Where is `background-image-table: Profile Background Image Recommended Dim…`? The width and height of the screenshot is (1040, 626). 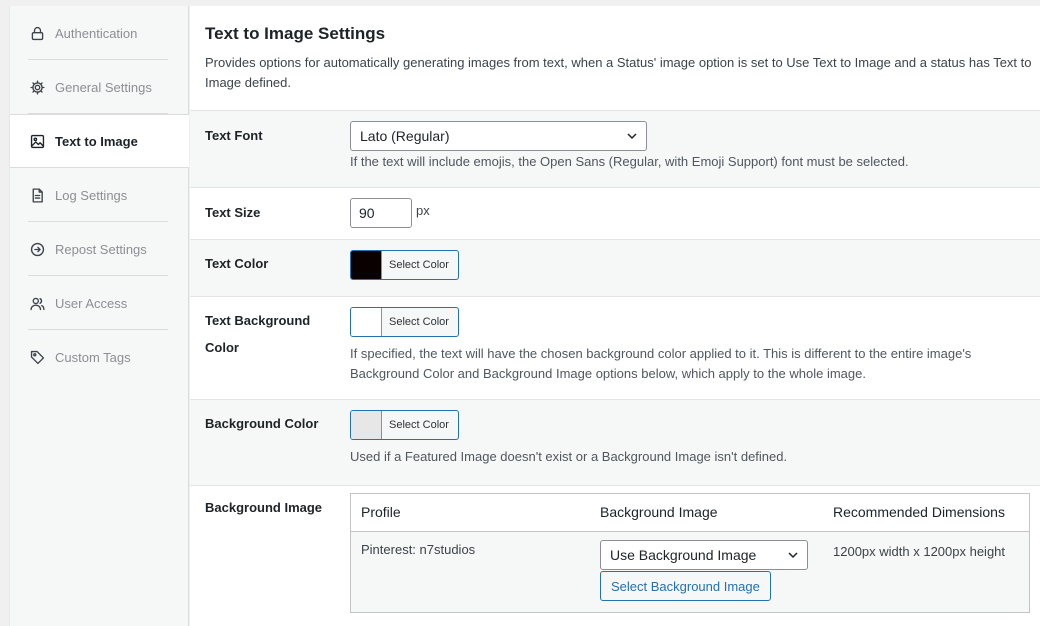
background-image-table: Profile Background Image Recommended Dim… is located at coordinates (690, 553).